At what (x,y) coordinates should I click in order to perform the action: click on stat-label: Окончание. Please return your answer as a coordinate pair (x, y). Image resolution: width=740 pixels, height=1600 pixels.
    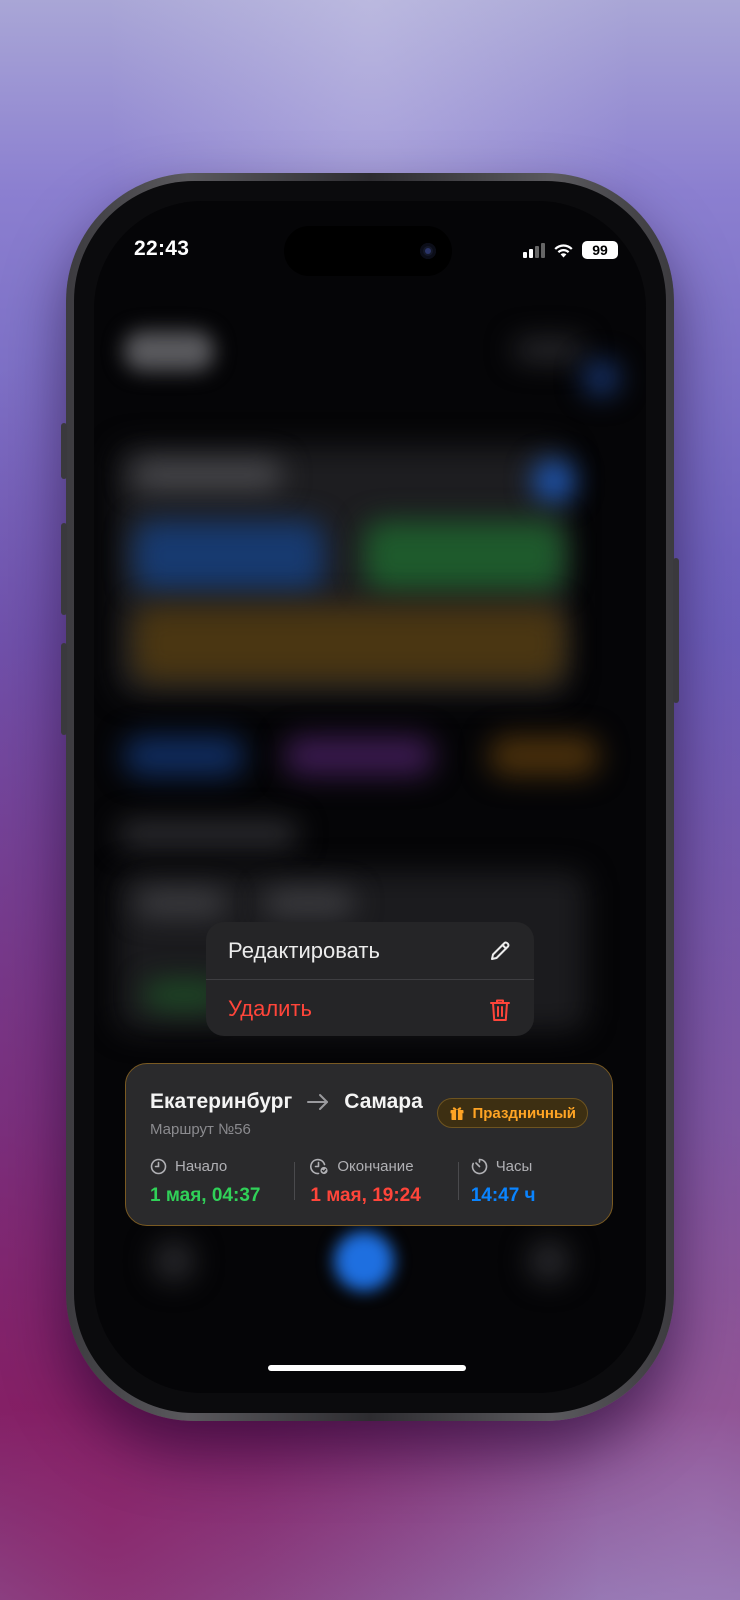
    Looking at the image, I should click on (375, 1166).